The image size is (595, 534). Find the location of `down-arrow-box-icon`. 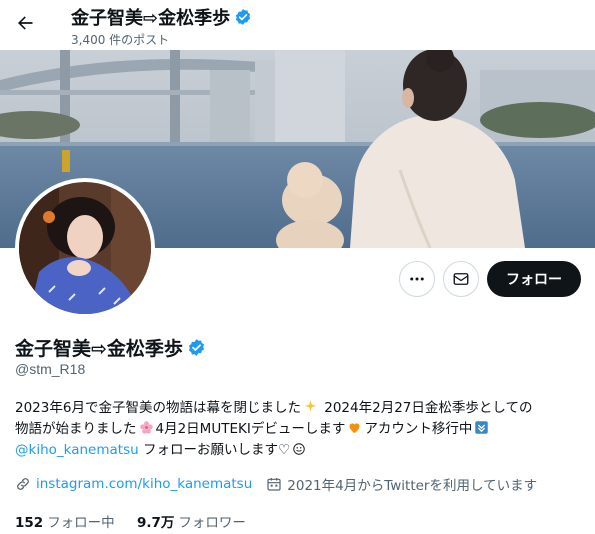

down-arrow-box-icon is located at coordinates (482, 427).